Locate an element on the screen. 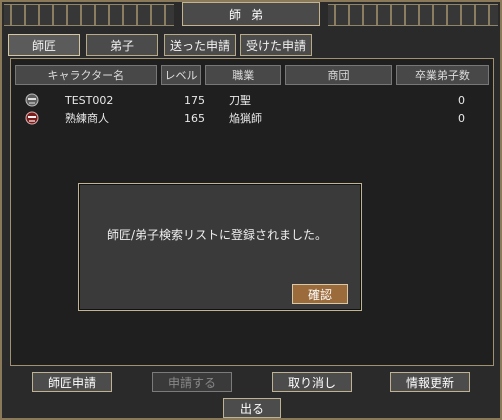 This screenshot has width=502, height=420. tab-mentor: 師匠 is located at coordinates (44, 45).